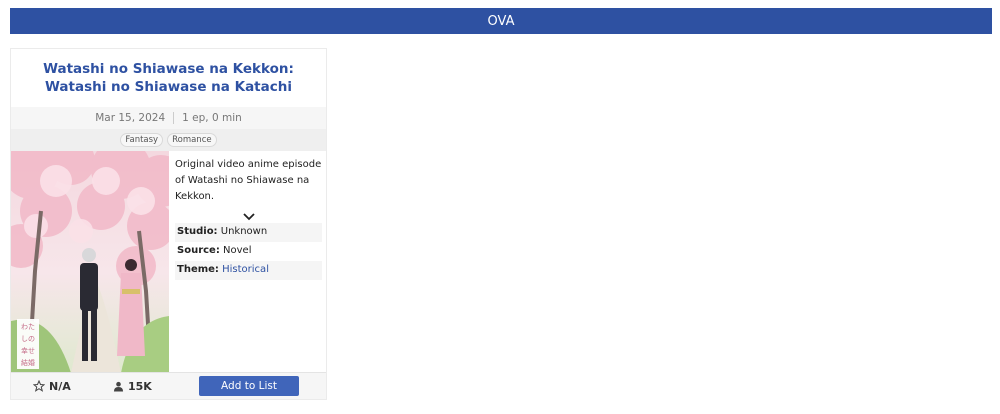 The image size is (1000, 414). I want to click on anime-title-link: Watashi no Shiawase na Kekkon, so click(168, 78).